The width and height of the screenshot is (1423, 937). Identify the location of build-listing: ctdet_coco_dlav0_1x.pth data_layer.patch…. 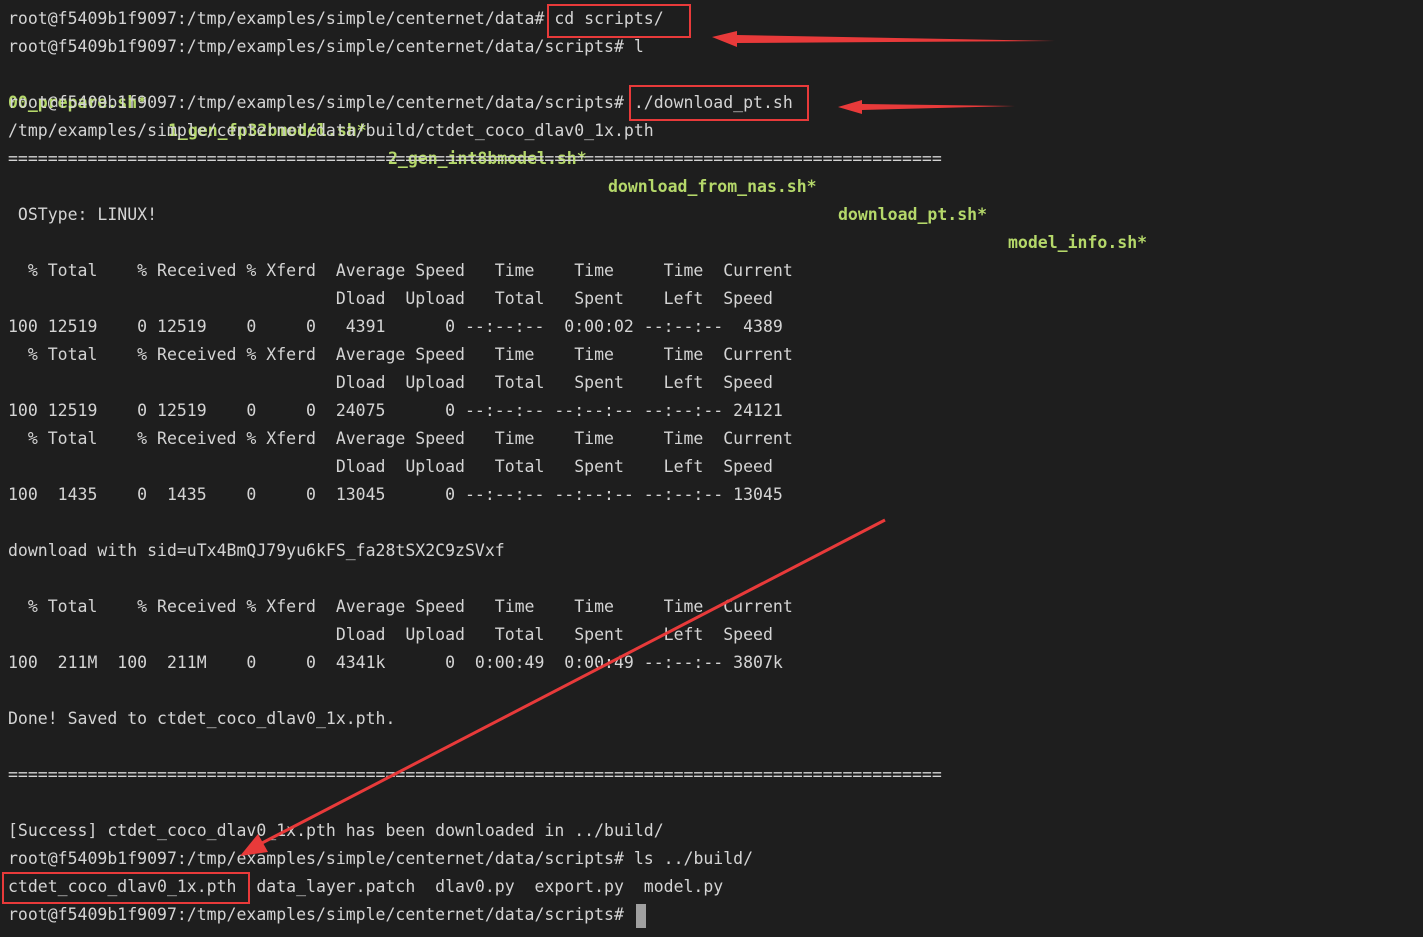
(366, 886).